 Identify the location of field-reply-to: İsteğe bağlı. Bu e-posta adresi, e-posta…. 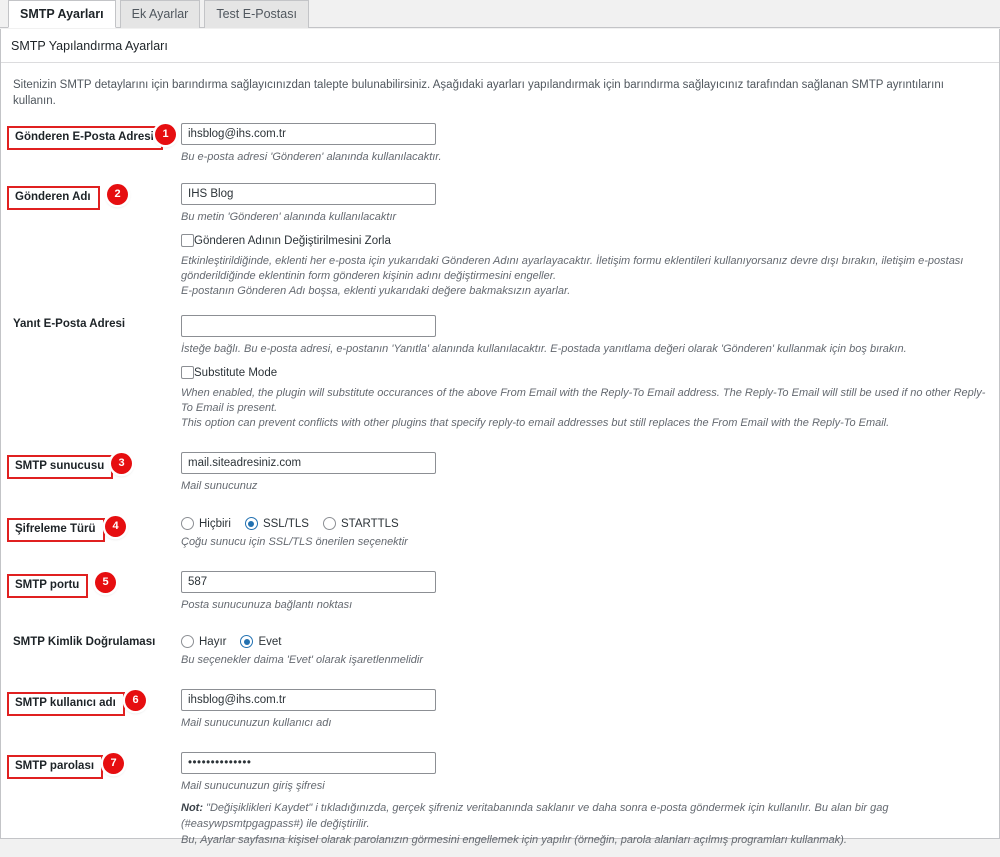
(578, 373).